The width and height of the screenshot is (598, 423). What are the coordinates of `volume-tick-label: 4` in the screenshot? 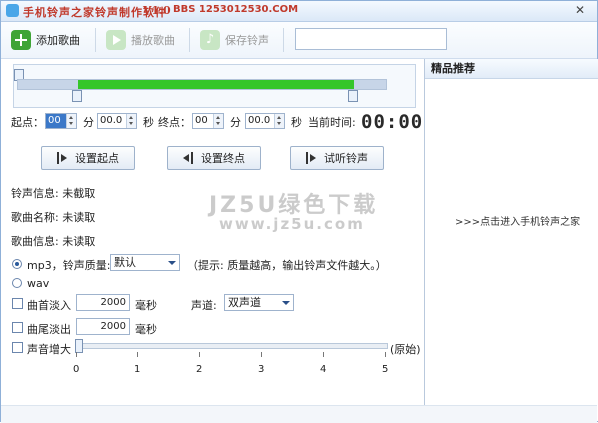 It's located at (323, 369).